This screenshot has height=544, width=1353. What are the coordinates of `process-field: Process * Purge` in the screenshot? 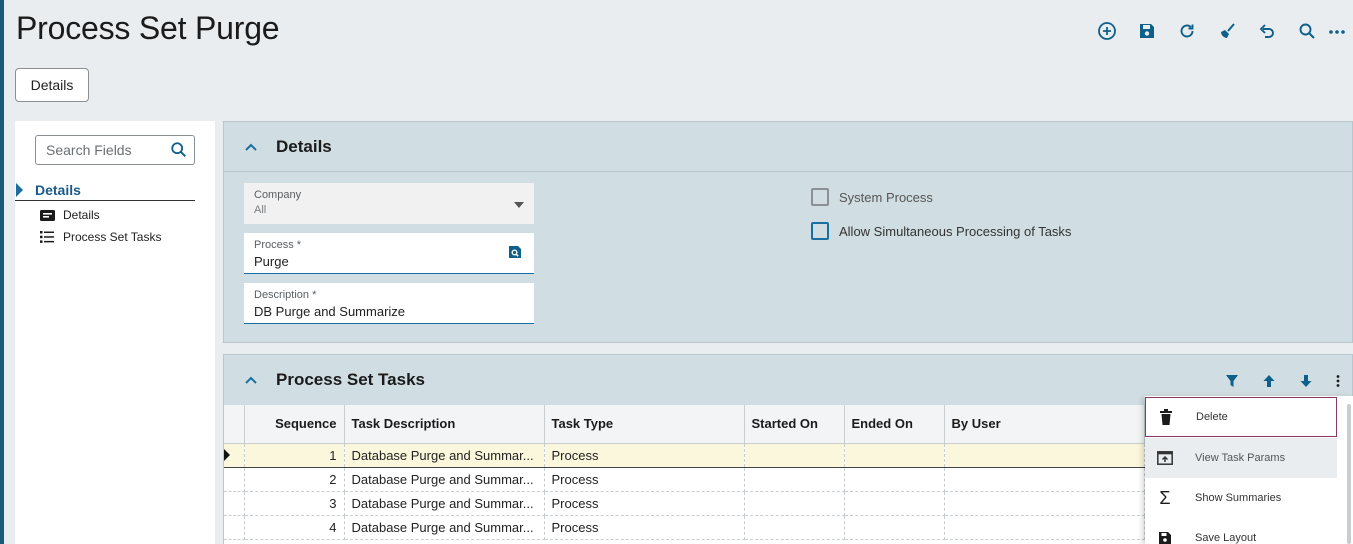 It's located at (389, 253).